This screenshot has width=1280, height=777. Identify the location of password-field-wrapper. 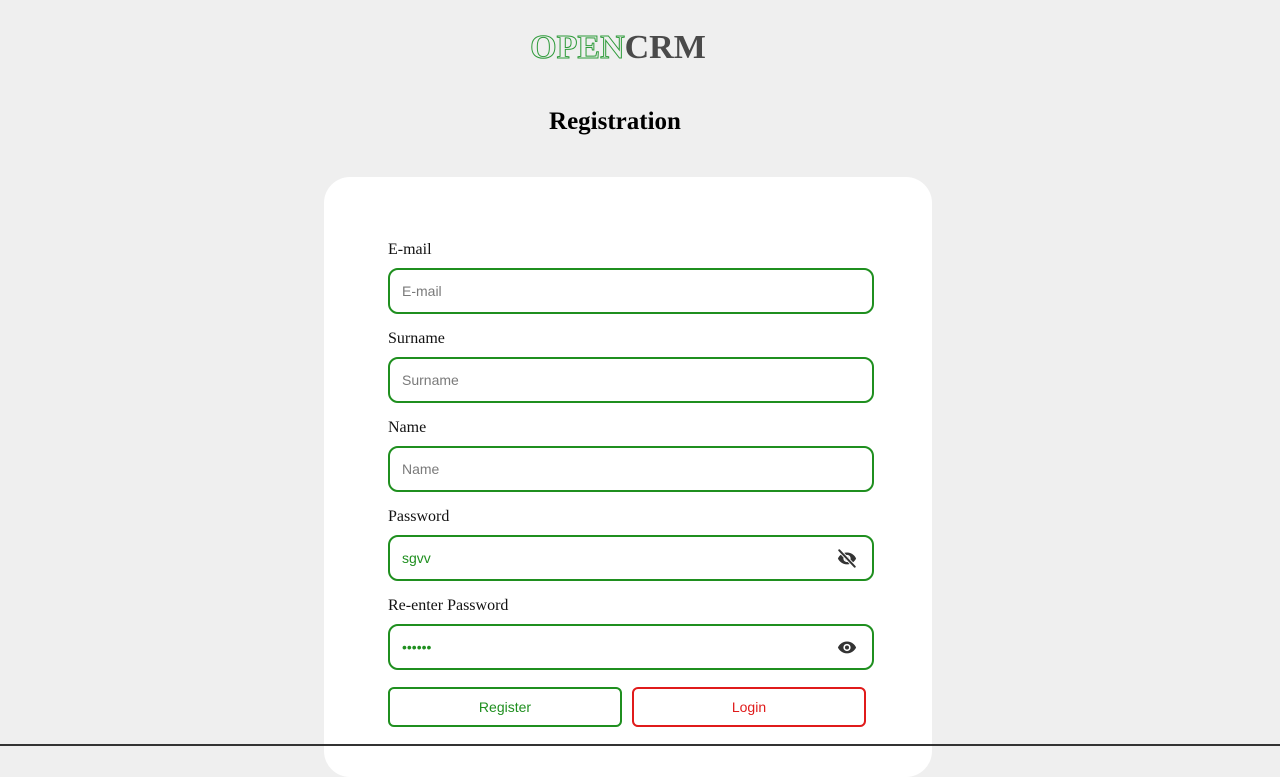
(631, 558).